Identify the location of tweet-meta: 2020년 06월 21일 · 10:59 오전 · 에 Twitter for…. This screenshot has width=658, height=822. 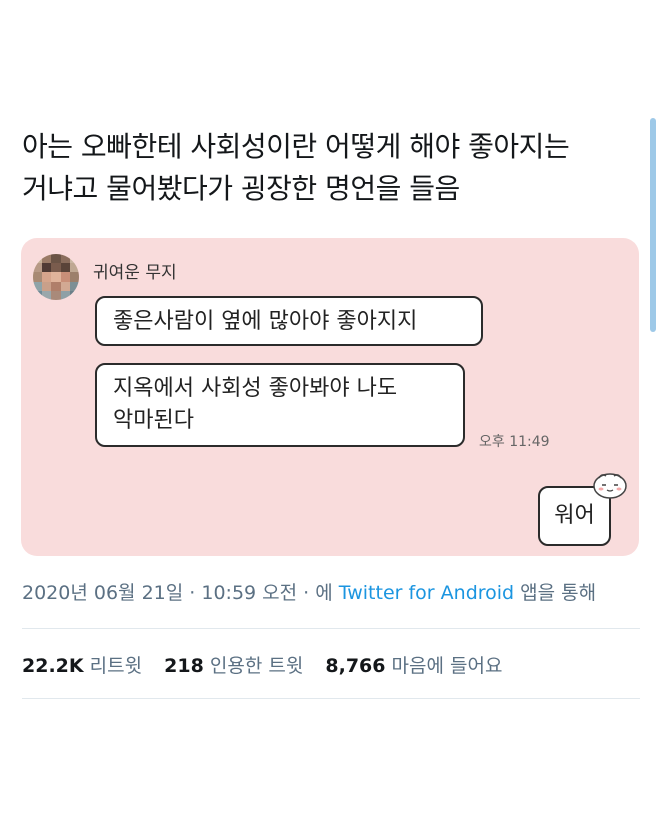
(309, 591).